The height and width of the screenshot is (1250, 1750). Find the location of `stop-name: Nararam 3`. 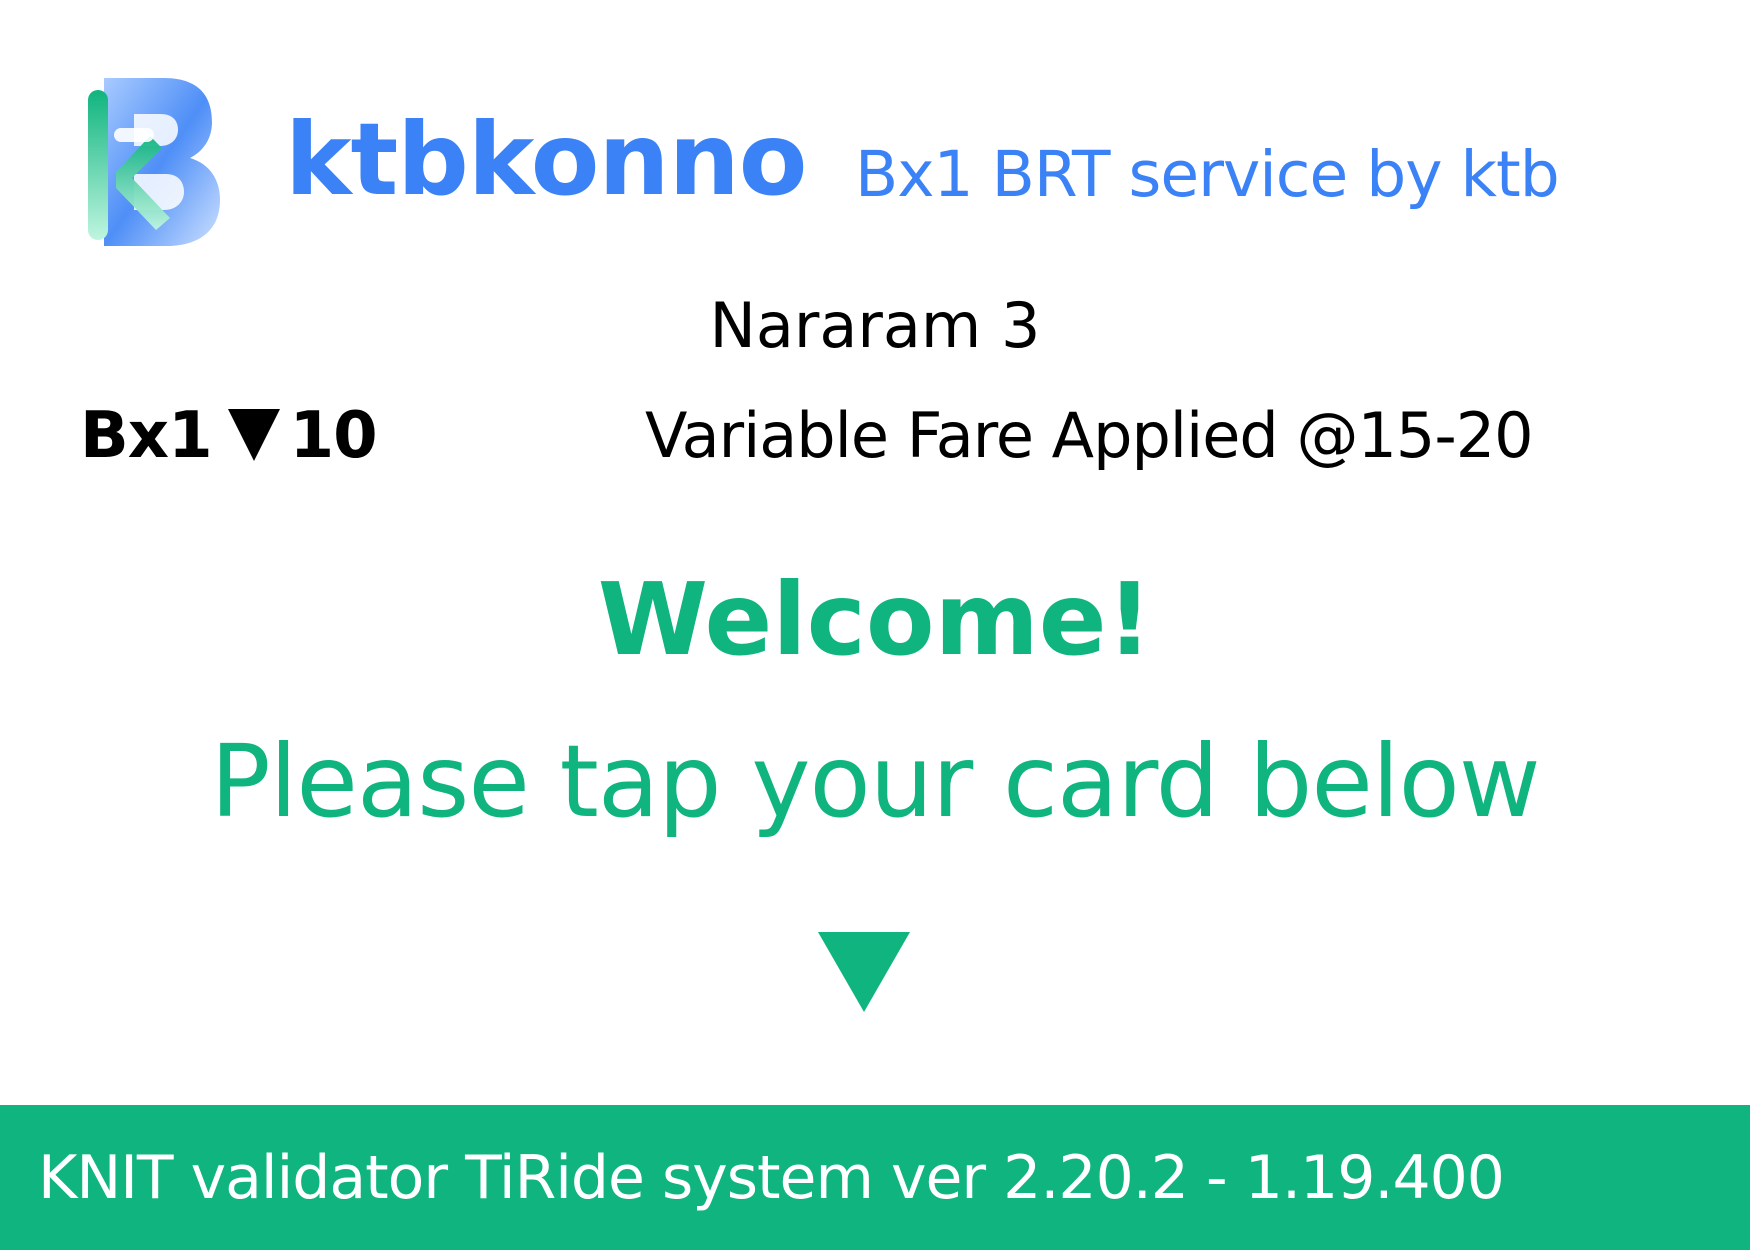

stop-name: Nararam 3 is located at coordinates (875, 325).